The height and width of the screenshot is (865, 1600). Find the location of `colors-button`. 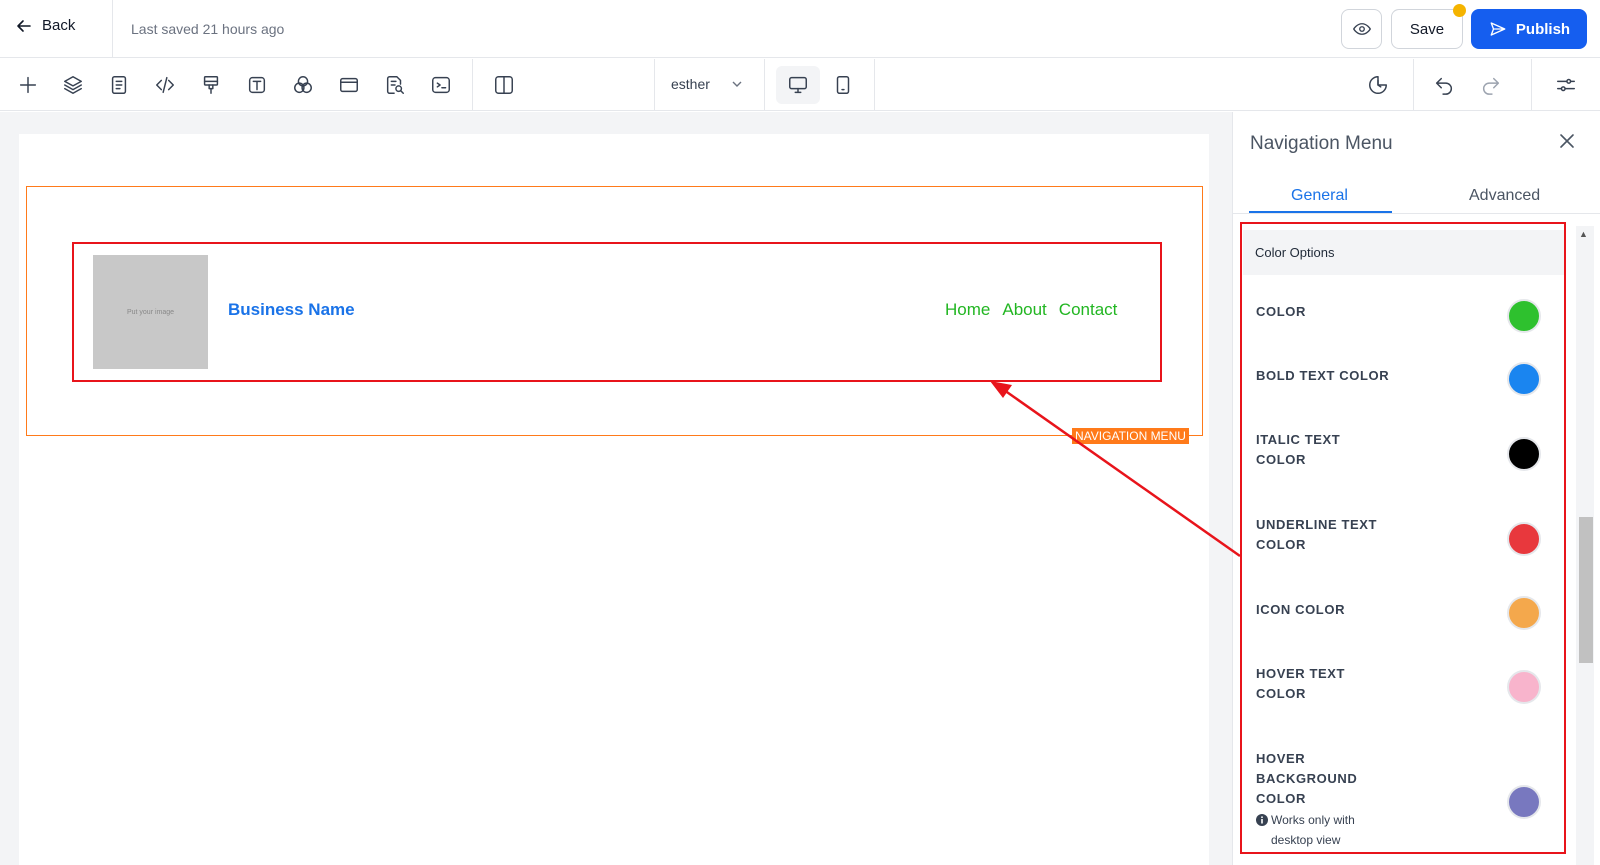

colors-button is located at coordinates (303, 85).